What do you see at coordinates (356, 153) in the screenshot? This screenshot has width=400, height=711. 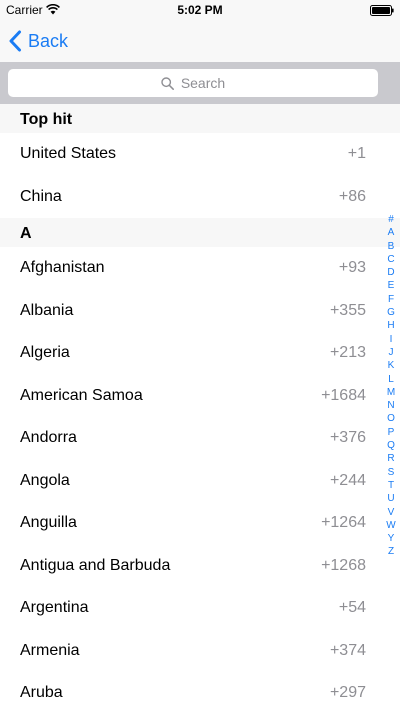 I see `dial-code: +1` at bounding box center [356, 153].